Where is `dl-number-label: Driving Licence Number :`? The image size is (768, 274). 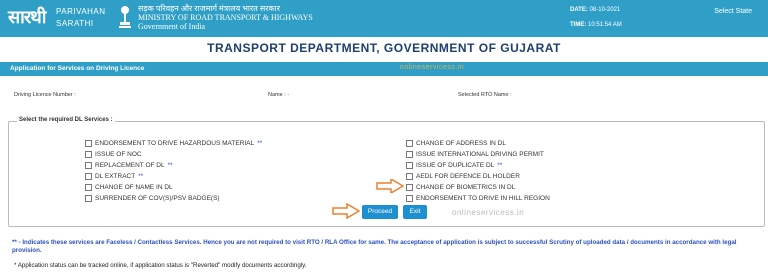
dl-number-label: Driving Licence Number : is located at coordinates (45, 95).